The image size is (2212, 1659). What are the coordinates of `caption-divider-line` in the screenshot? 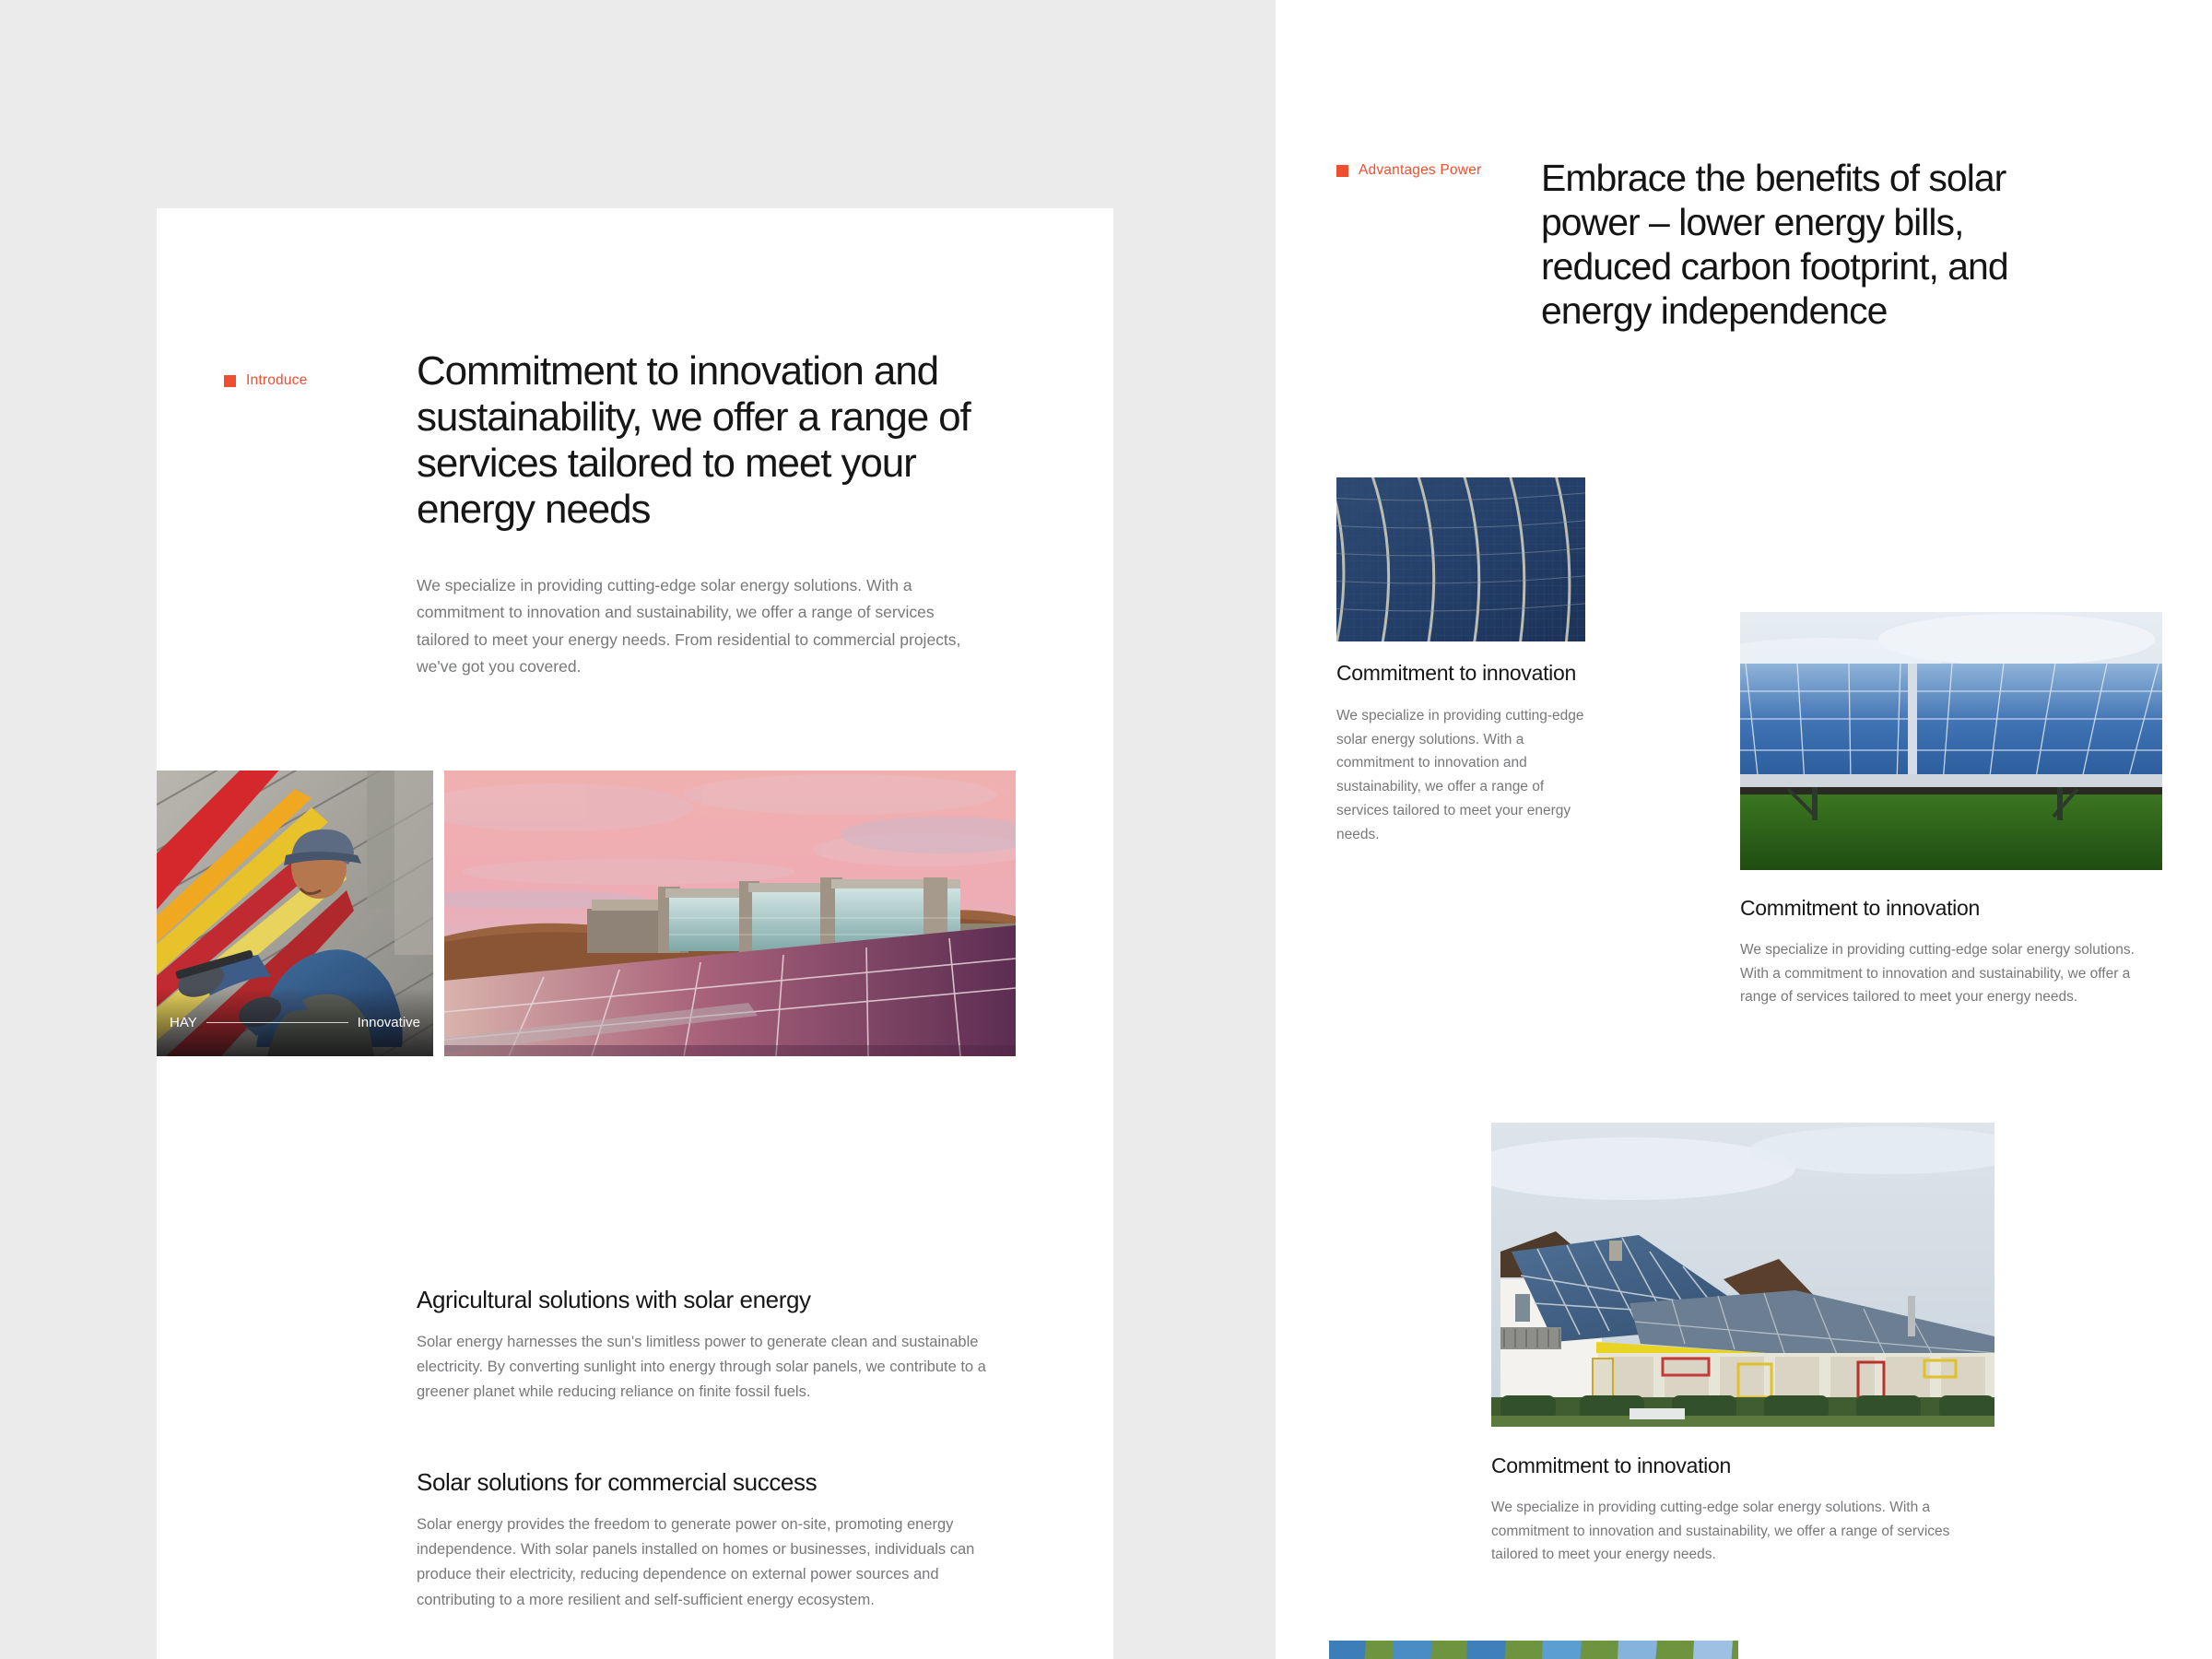 It's located at (277, 1022).